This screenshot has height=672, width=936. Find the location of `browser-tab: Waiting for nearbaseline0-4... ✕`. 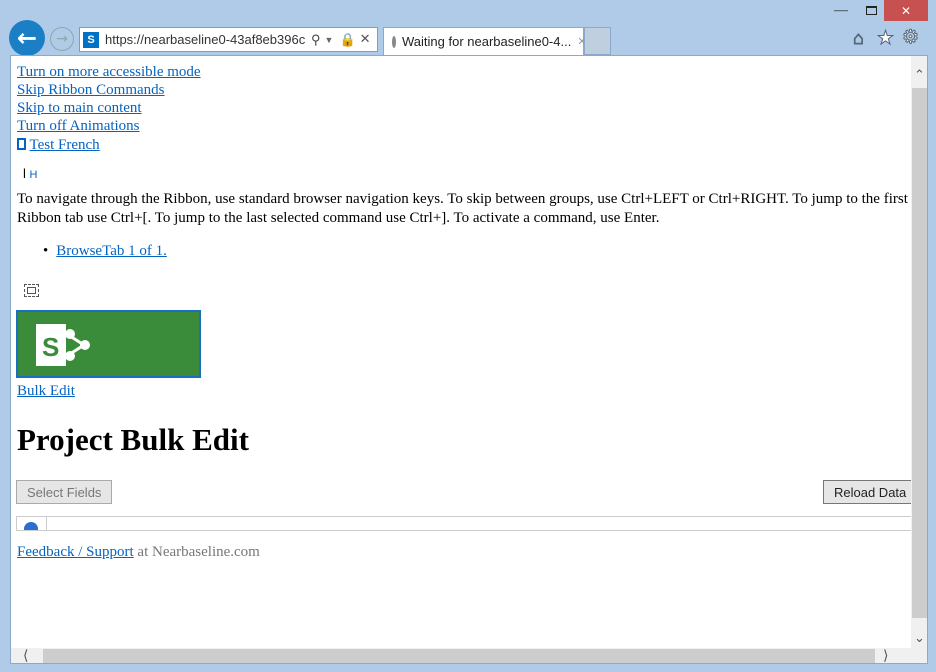

browser-tab: Waiting for nearbaseline0-4... ✕ is located at coordinates (485, 41).